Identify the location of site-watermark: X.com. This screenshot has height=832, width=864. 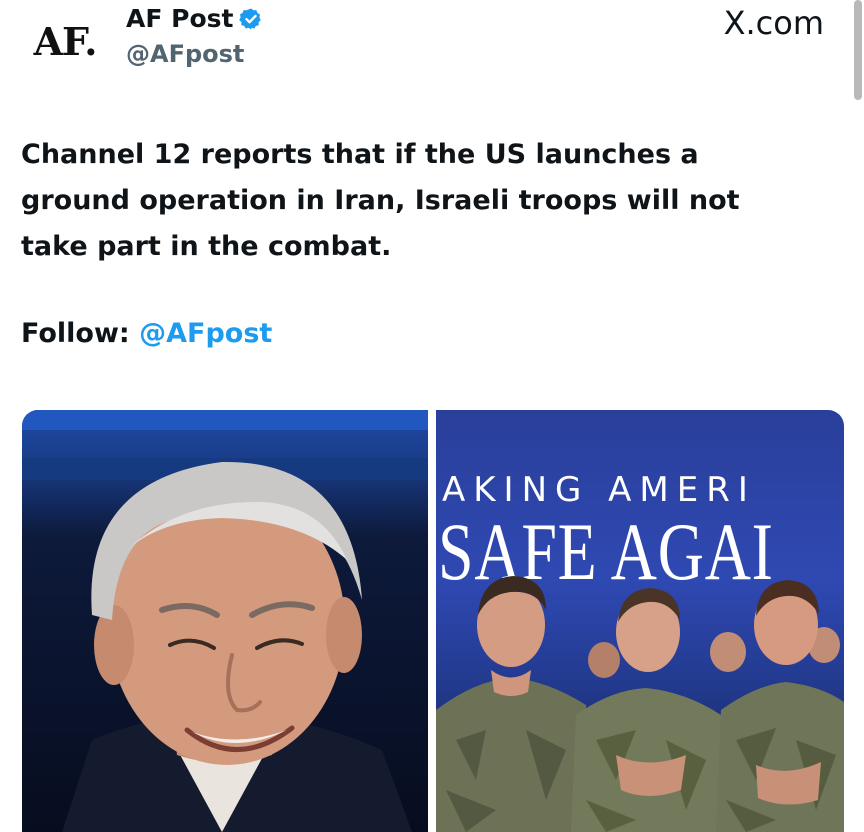
(773, 23).